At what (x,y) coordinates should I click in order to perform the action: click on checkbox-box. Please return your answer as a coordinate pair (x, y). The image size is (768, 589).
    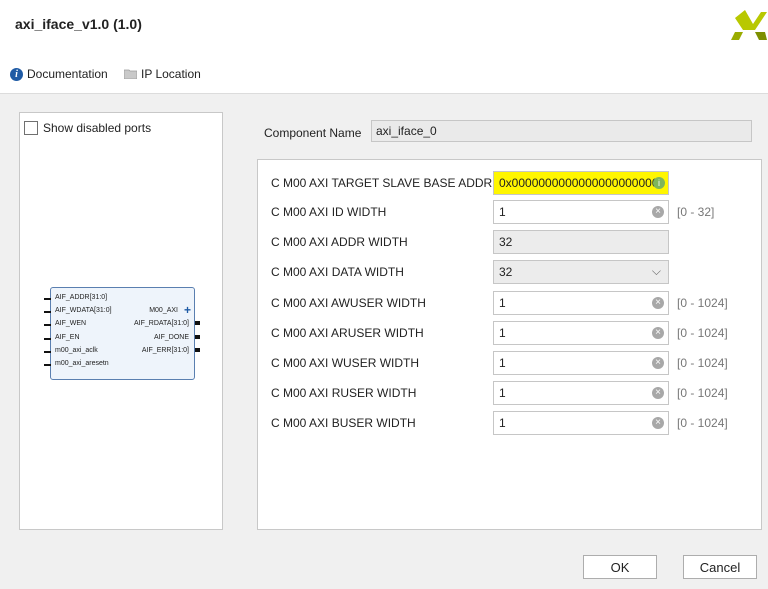
    Looking at the image, I should click on (31, 128).